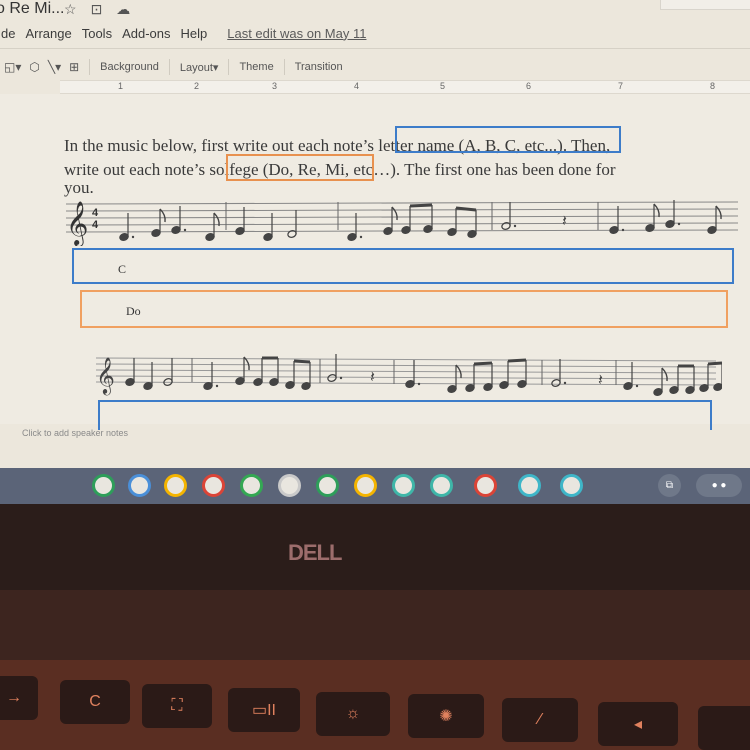  Describe the element at coordinates (357, 86) in the screenshot. I see `ruler-mark: 4` at that location.